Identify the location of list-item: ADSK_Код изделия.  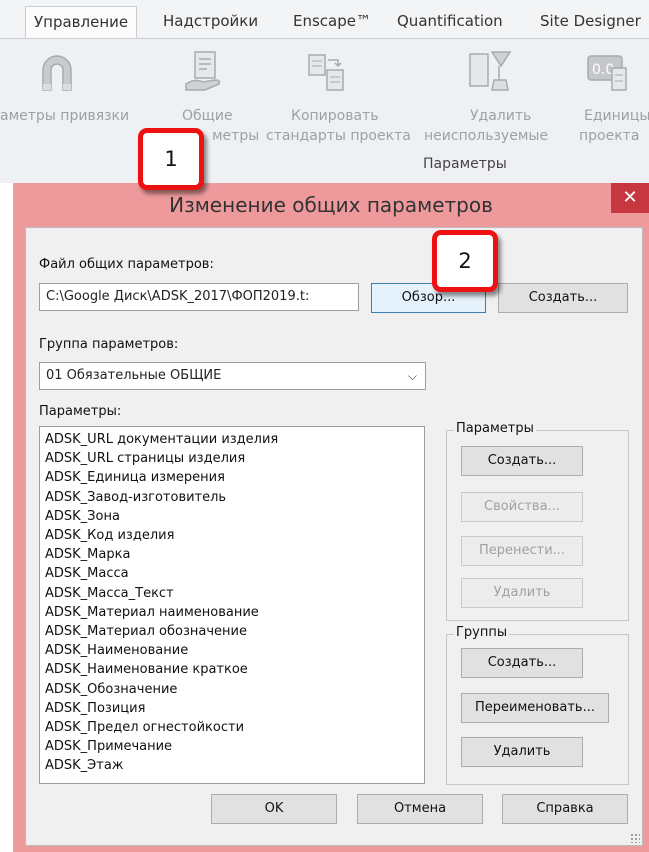
(234, 535).